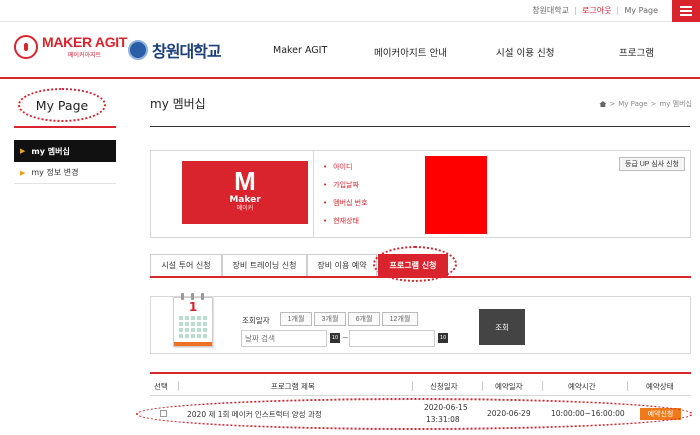 Image resolution: width=700 pixels, height=435 pixels. I want to click on breadcrumb: > My Page > my 멤버십, so click(645, 104).